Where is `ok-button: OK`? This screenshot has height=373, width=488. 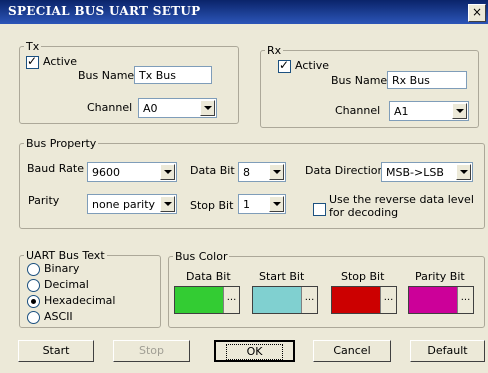
ok-button: OK is located at coordinates (254, 351).